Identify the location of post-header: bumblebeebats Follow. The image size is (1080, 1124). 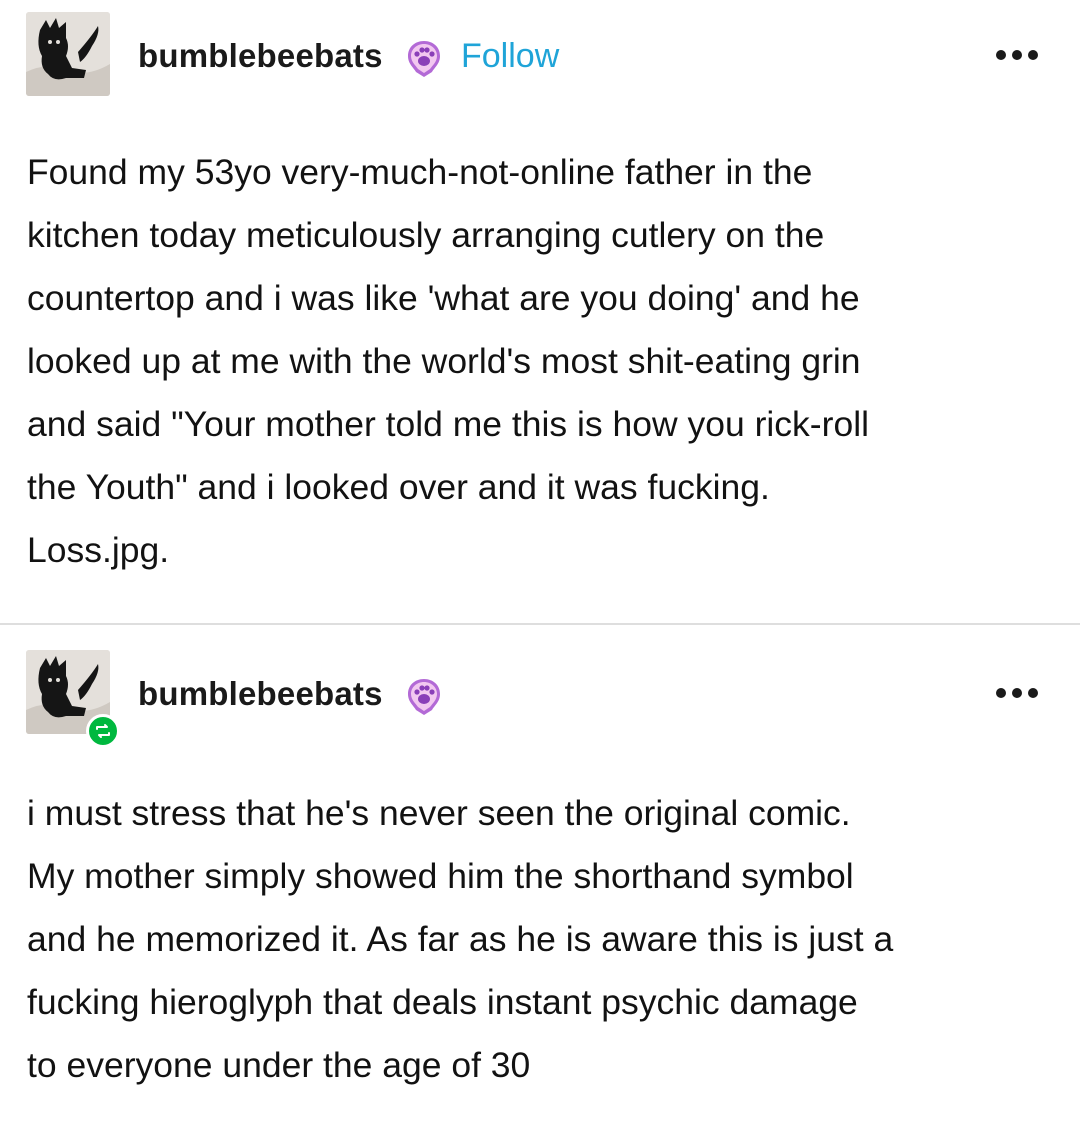
(540, 57).